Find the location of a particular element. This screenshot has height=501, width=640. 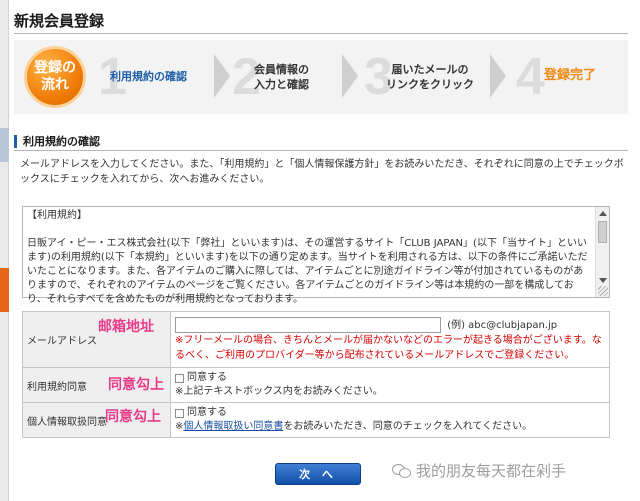

flow-badge: 登録の 流れ is located at coordinates (55, 77).